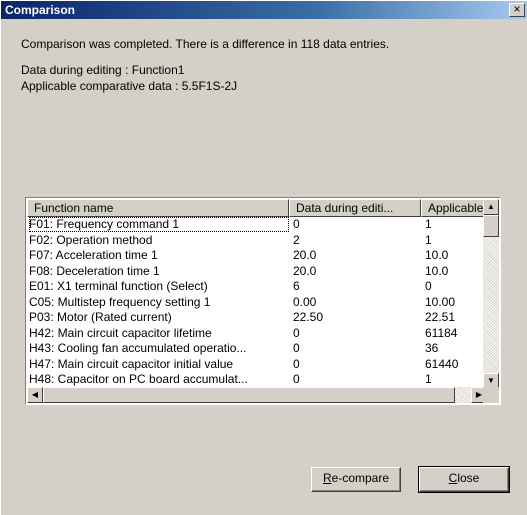 The height and width of the screenshot is (515, 527). What do you see at coordinates (91, 239) in the screenshot?
I see `function-name-cell: F02: Operation method` at bounding box center [91, 239].